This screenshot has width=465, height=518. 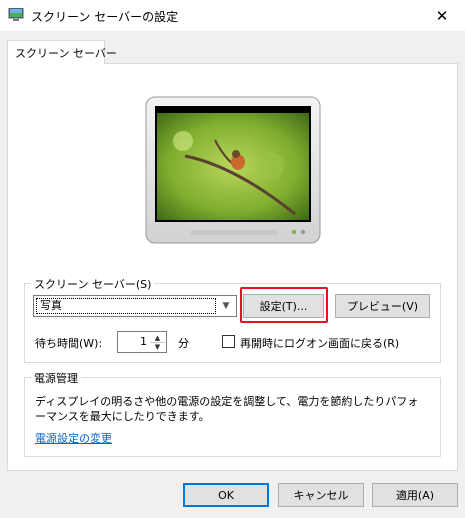 What do you see at coordinates (66, 53) in the screenshot?
I see `tab-screensaver-label: スクリーン セーバー` at bounding box center [66, 53].